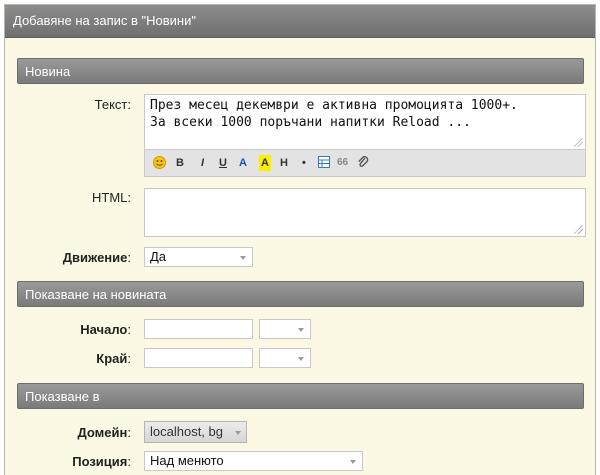 This screenshot has height=475, width=600. What do you see at coordinates (186, 431) in the screenshot?
I see `domain-select-value: localhost, bg` at bounding box center [186, 431].